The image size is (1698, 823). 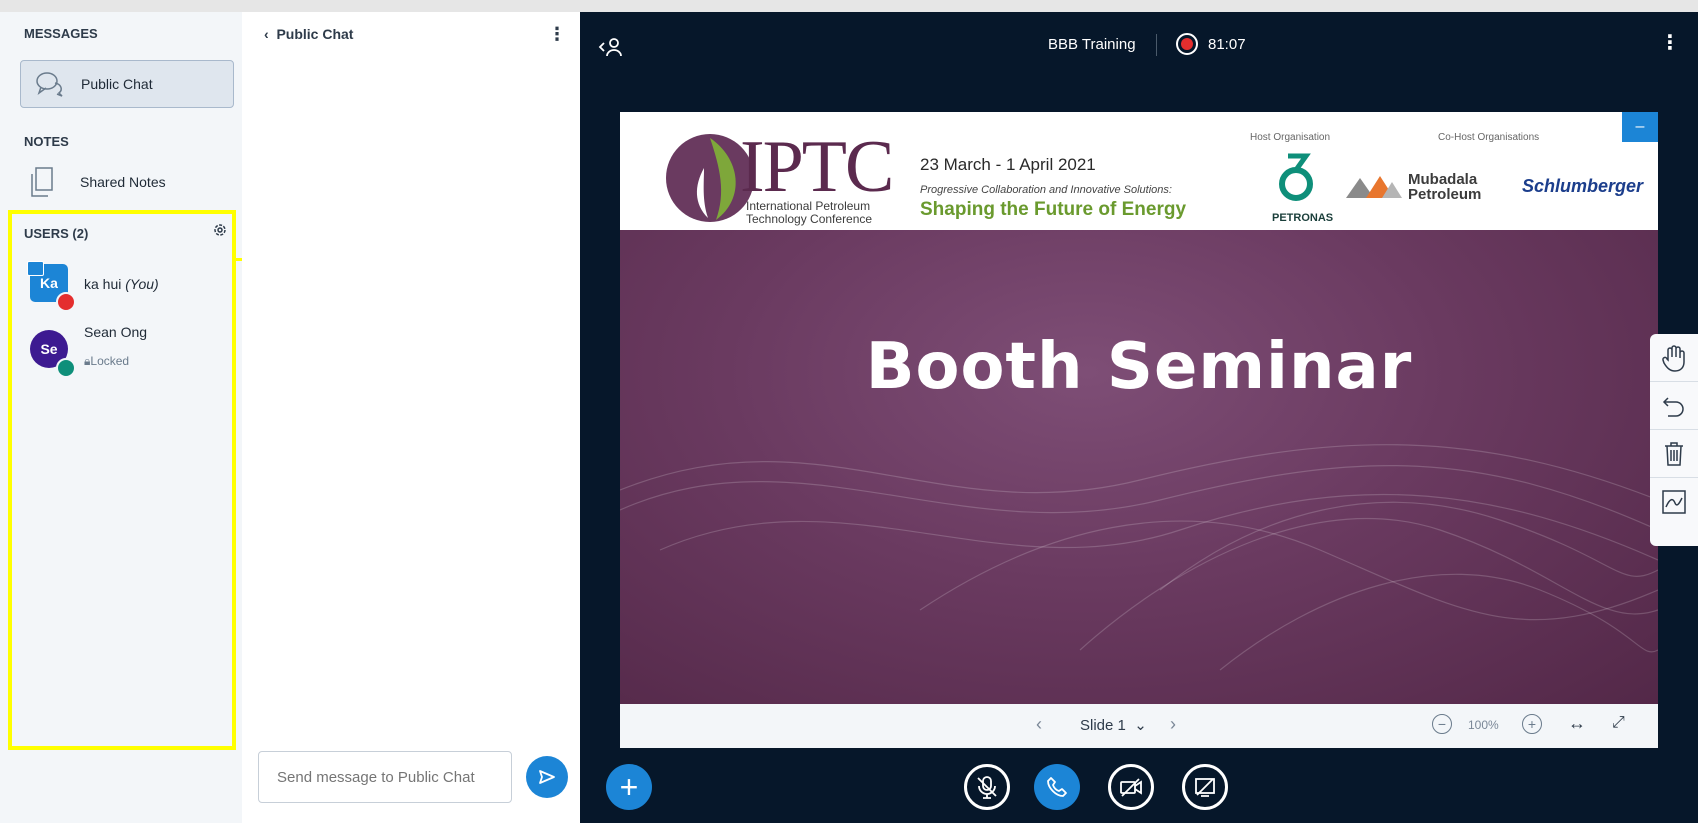 I want to click on zoom-level: 100%, so click(x=1483, y=725).